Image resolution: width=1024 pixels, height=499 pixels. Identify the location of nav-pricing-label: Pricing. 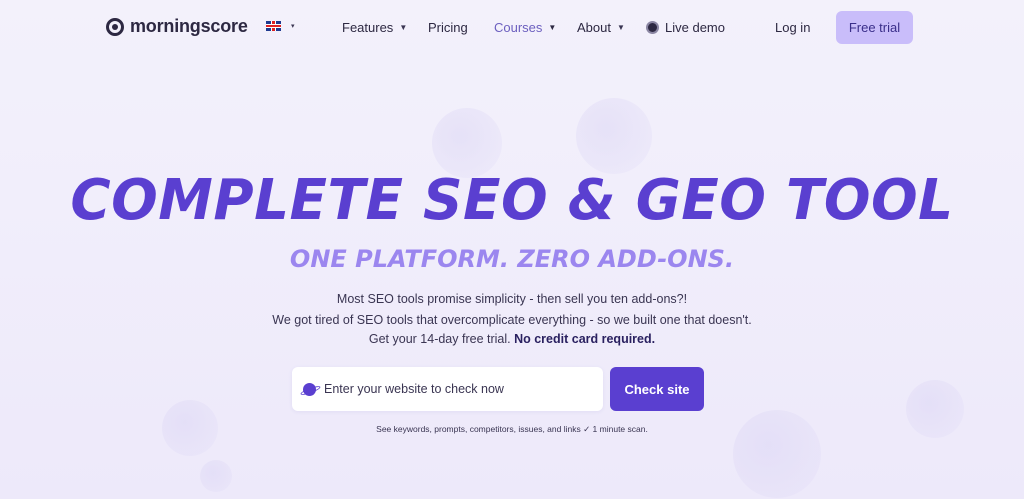
(448, 27).